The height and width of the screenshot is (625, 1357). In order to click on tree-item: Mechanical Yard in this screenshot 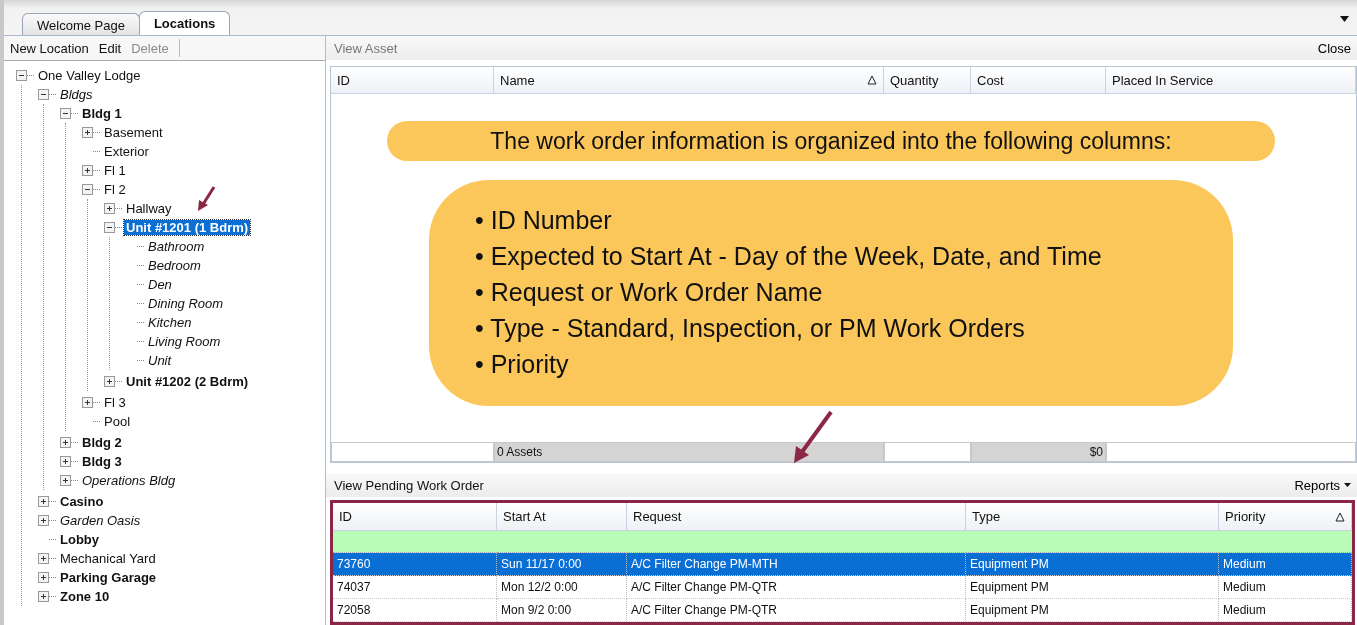, I will do `click(108, 558)`.